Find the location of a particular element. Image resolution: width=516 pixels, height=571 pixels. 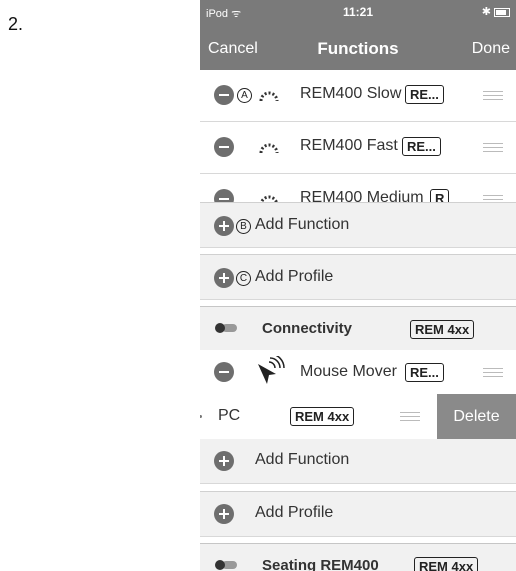

page-title: Functions is located at coordinates (358, 48).